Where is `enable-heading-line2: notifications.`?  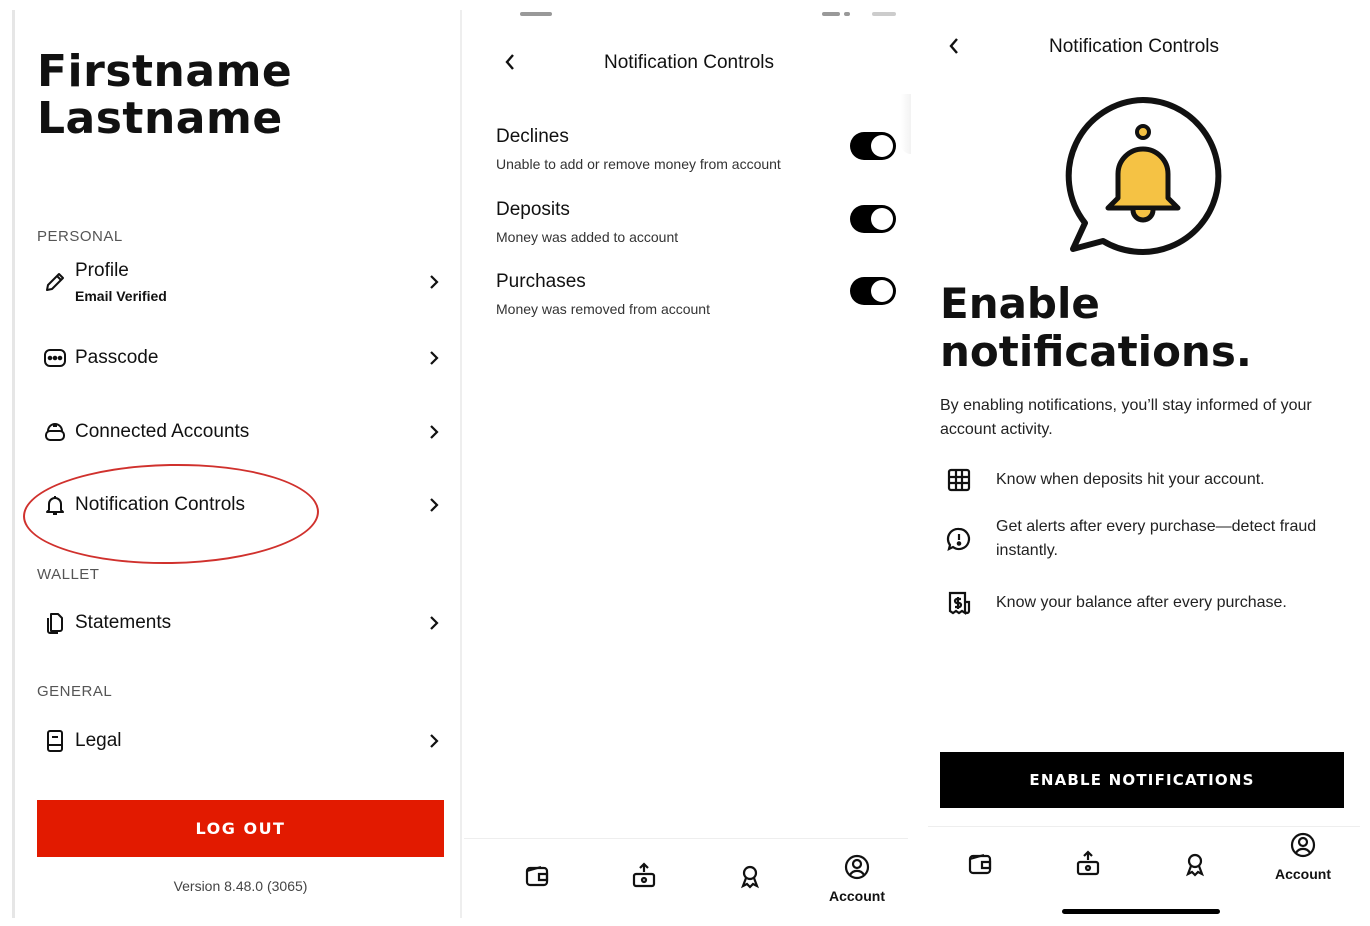 enable-heading-line2: notifications. is located at coordinates (1096, 351).